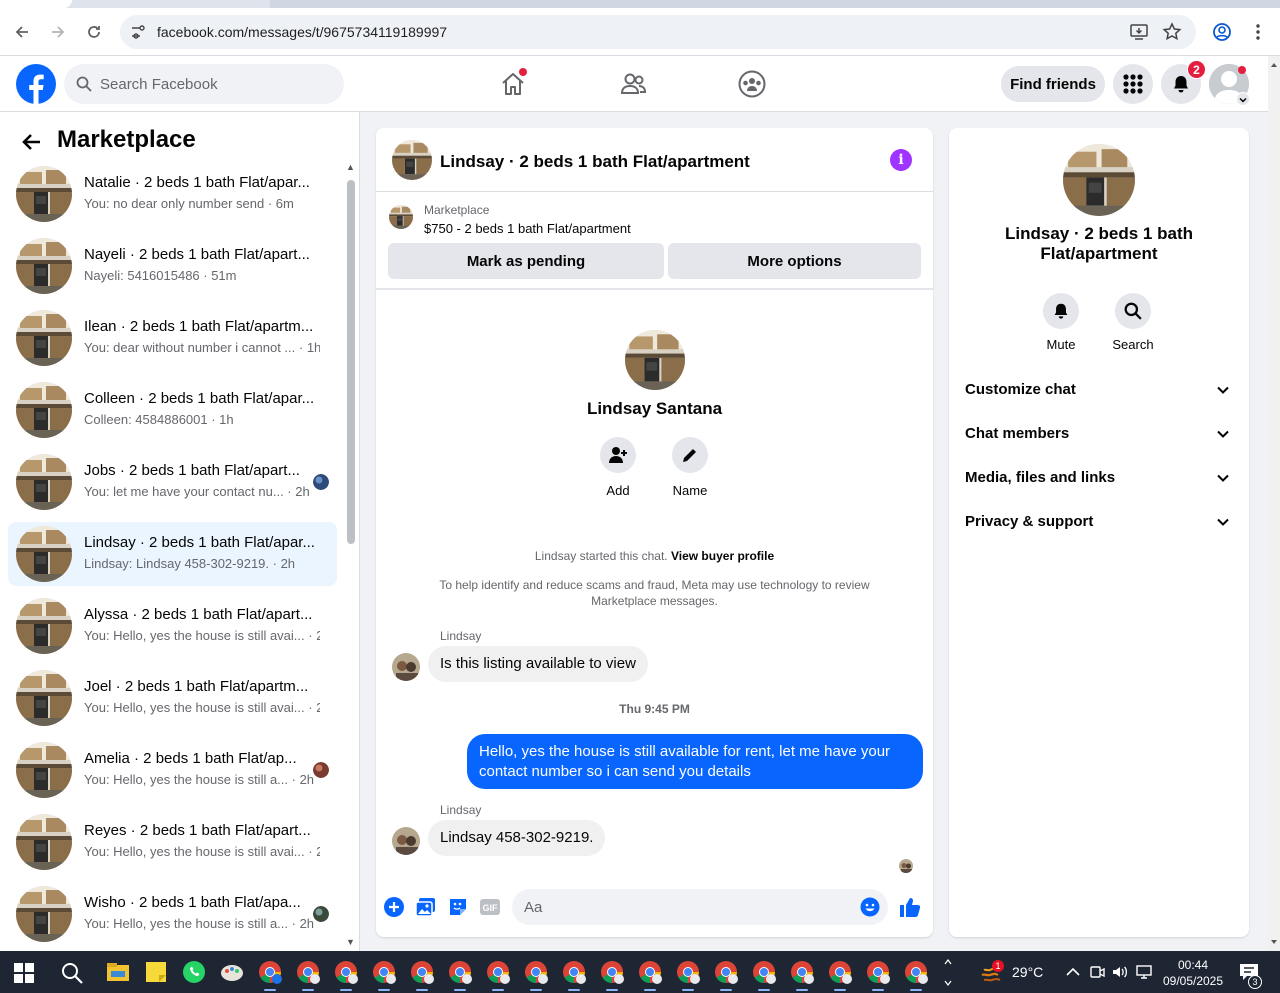  Describe the element at coordinates (36, 84) in the screenshot. I see `facebook-logo-icon` at that location.